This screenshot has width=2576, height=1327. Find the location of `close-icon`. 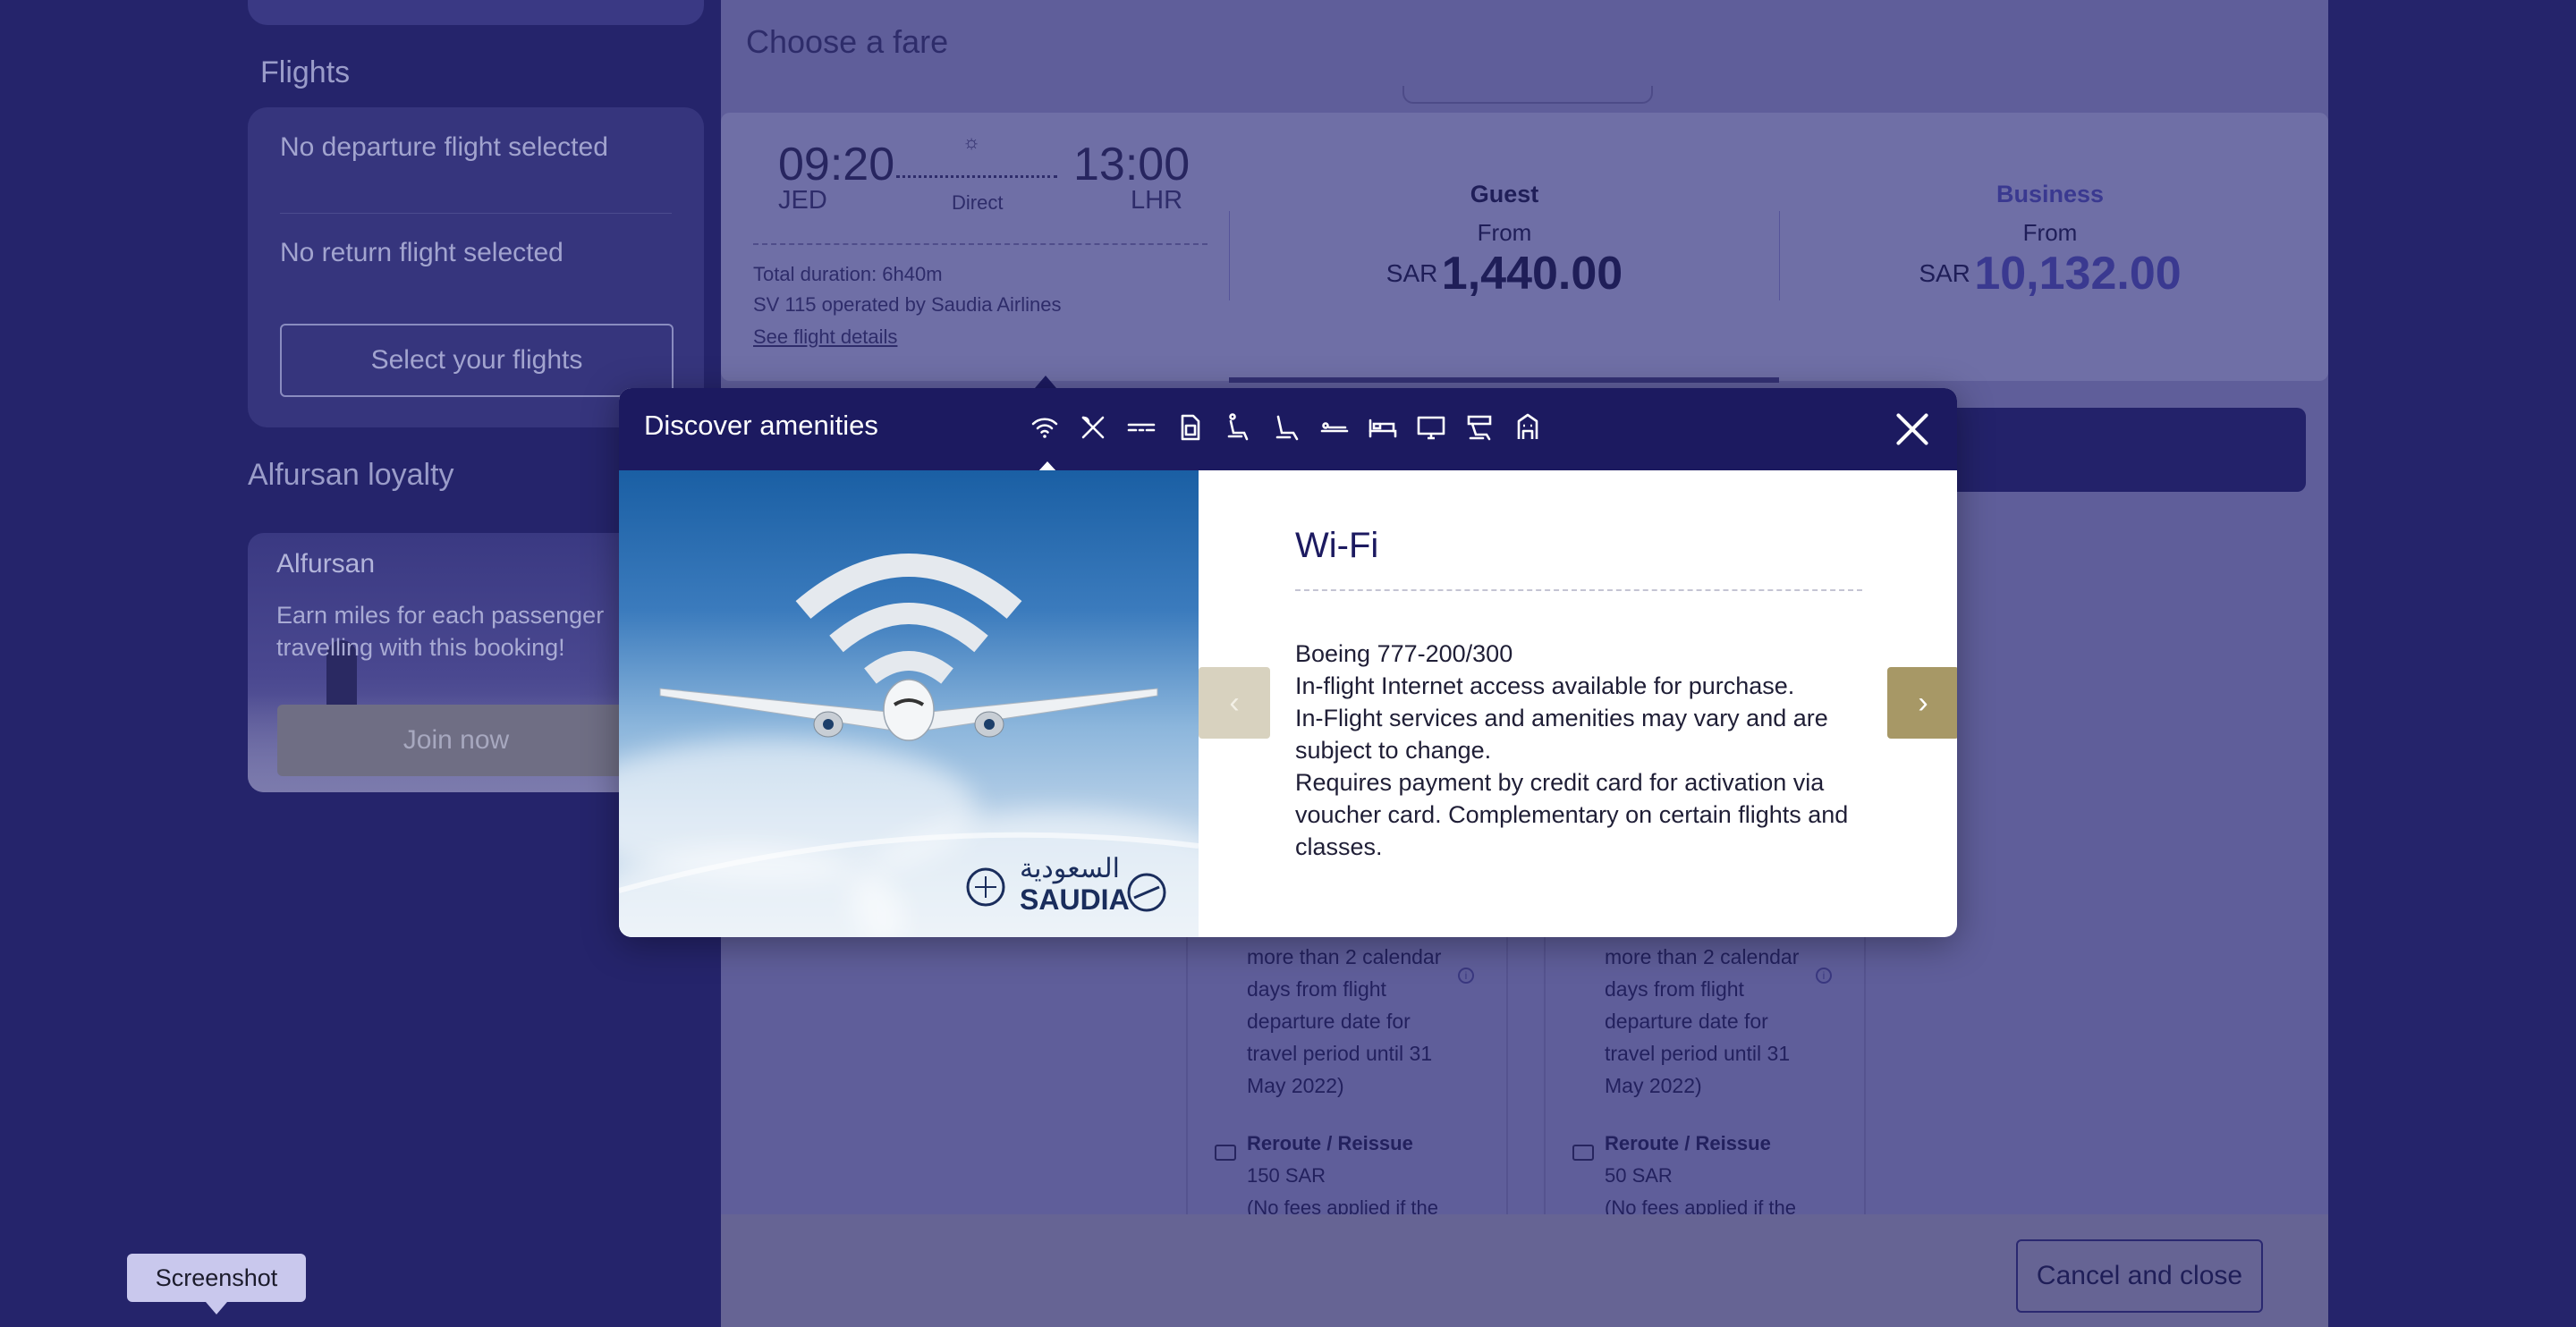

close-icon is located at coordinates (1912, 429).